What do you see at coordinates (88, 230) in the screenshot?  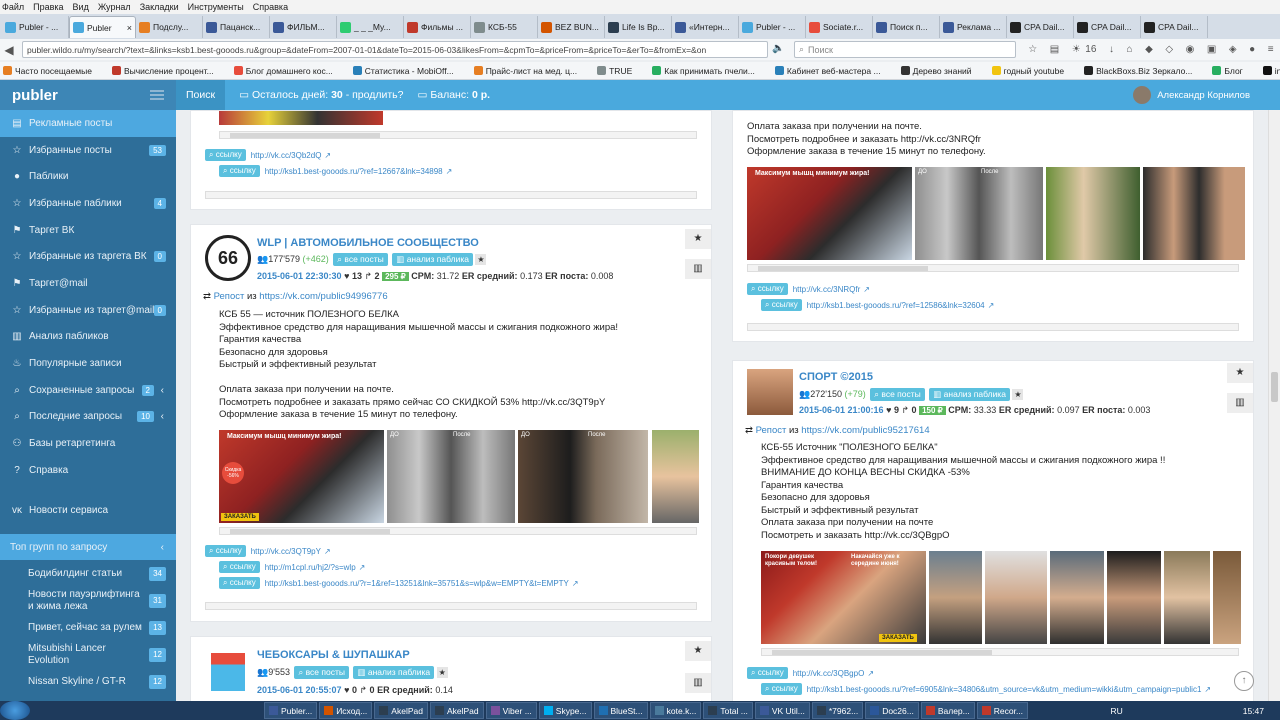 I see `sidebar-item: ⚑ Таргет ВК` at bounding box center [88, 230].